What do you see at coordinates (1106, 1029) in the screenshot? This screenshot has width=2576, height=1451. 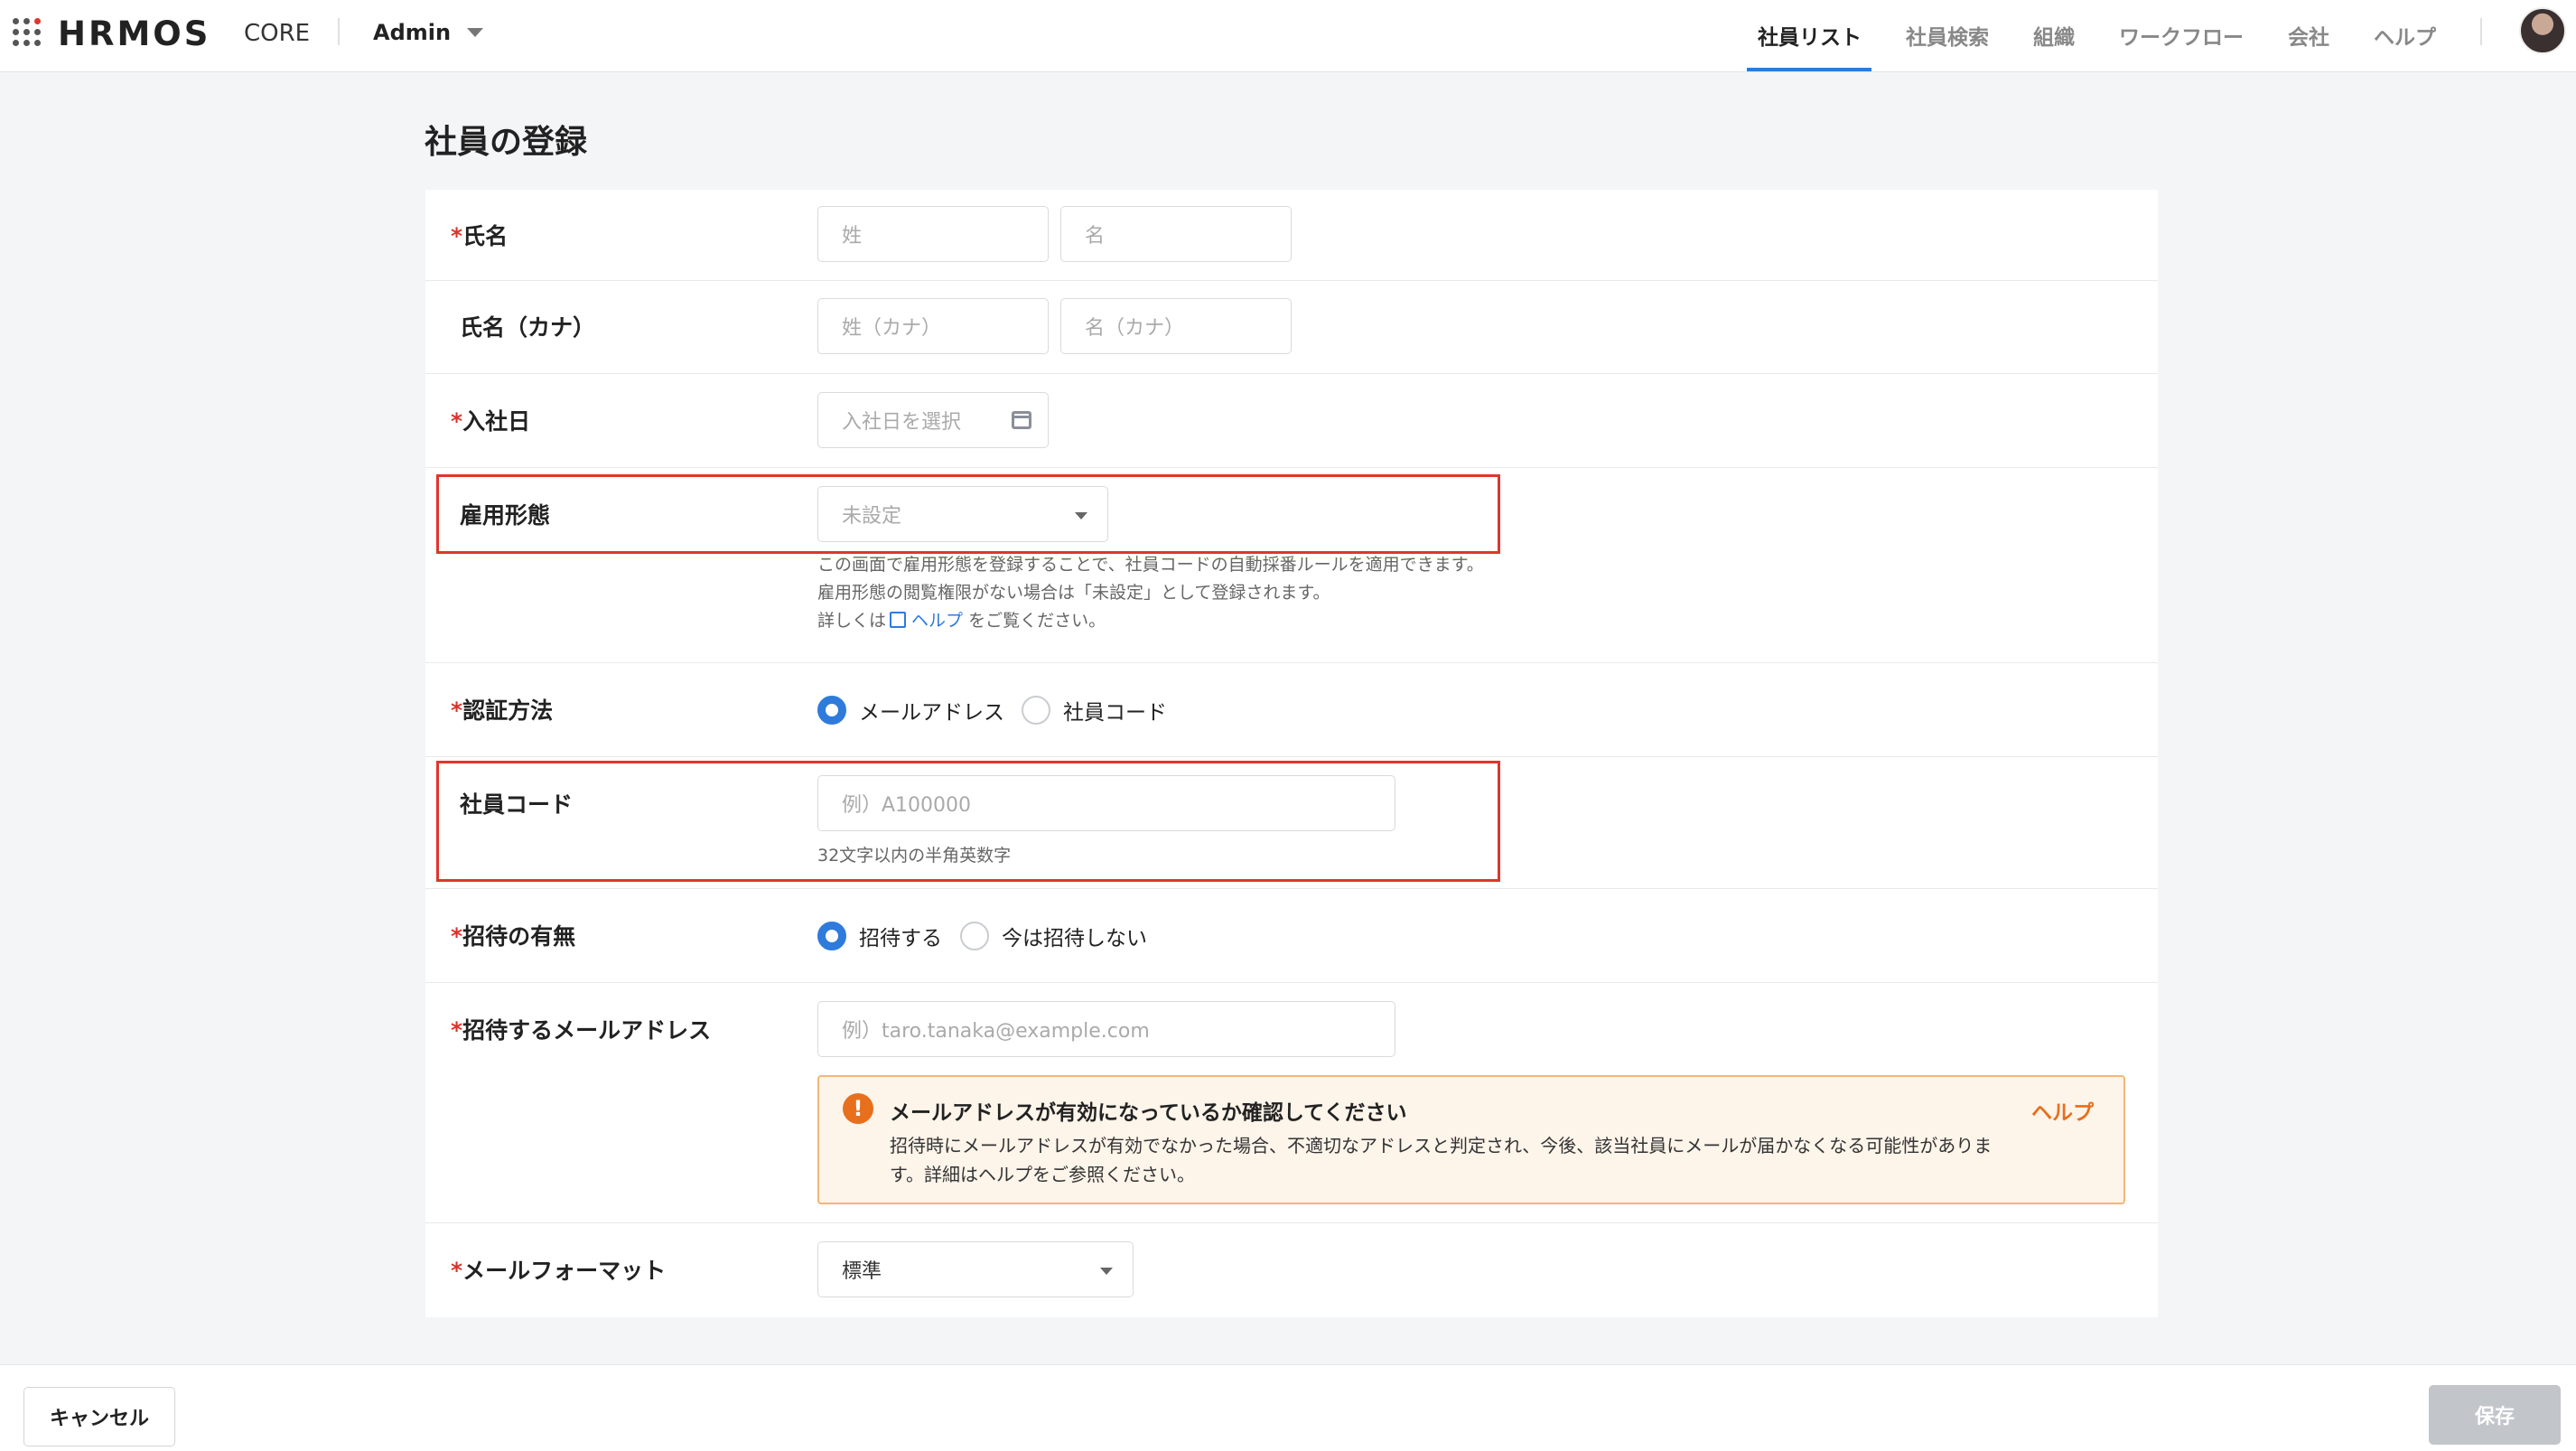 I see `invite-email-input: 例）taro.tanaka@example.com` at bounding box center [1106, 1029].